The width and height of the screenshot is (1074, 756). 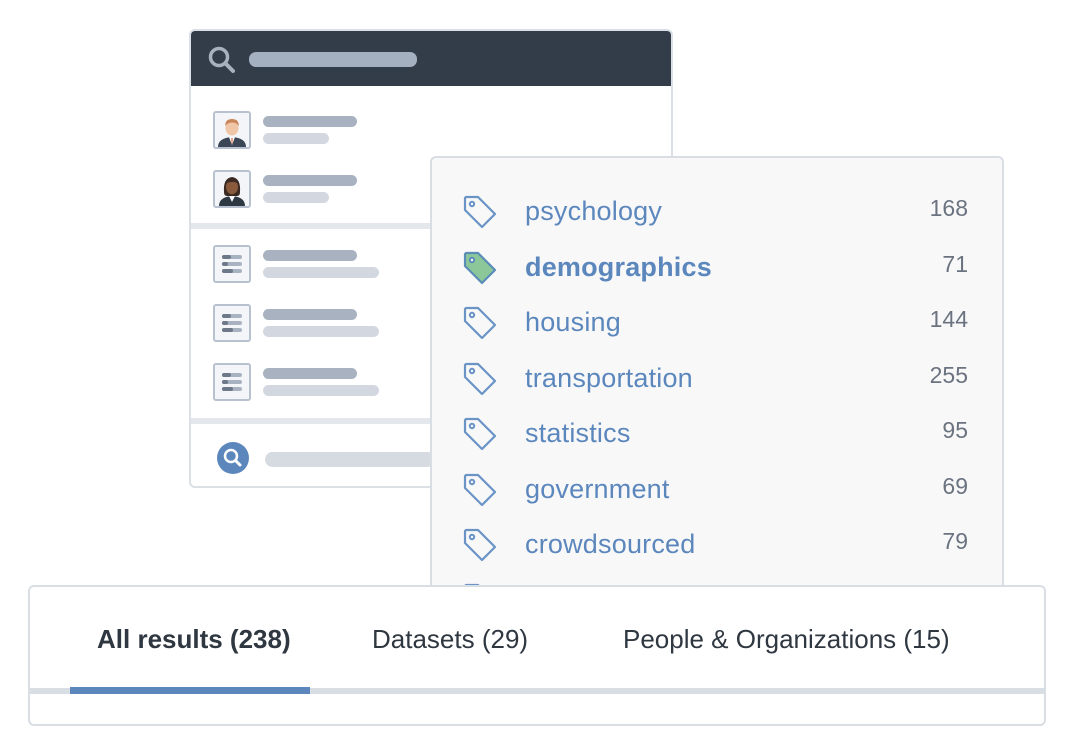 I want to click on tag-count: 144, so click(x=948, y=319).